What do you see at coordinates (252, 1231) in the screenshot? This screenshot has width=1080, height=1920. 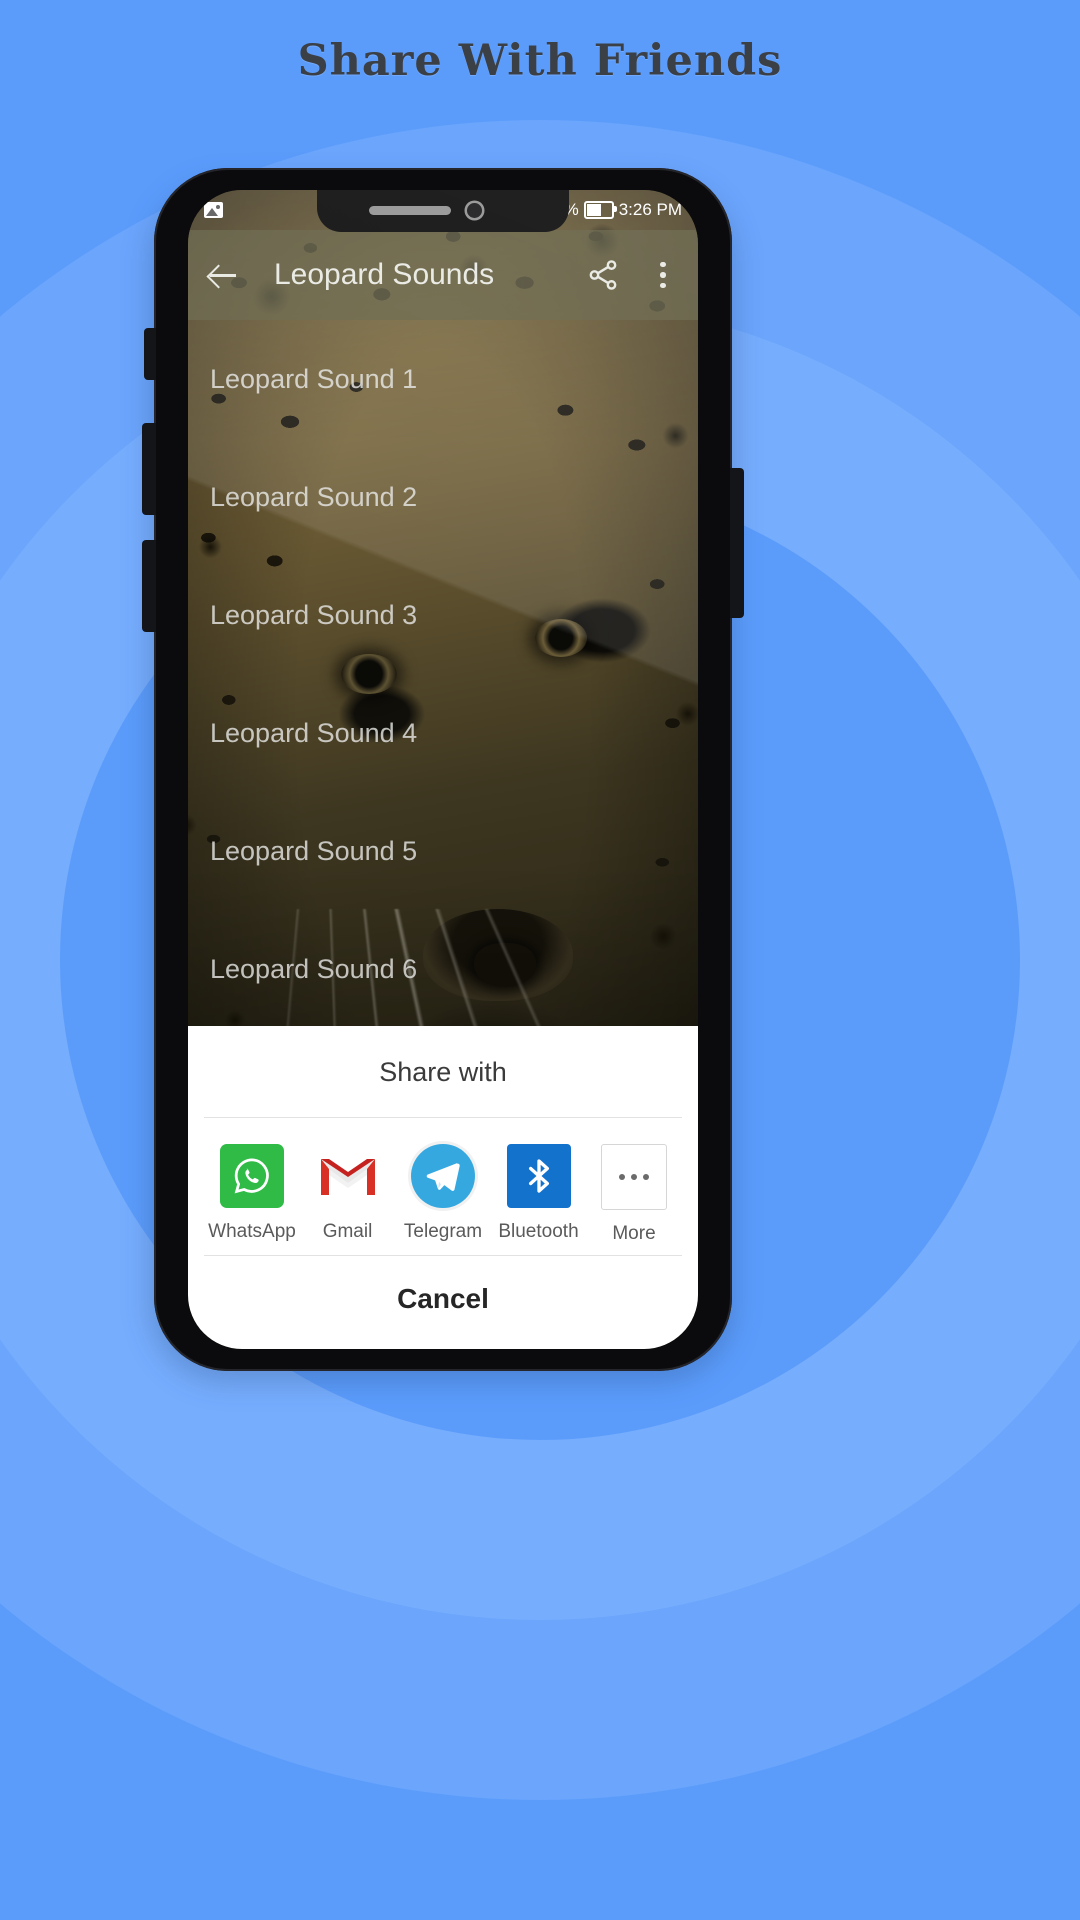 I see `share-target-label: WhatsApp` at bounding box center [252, 1231].